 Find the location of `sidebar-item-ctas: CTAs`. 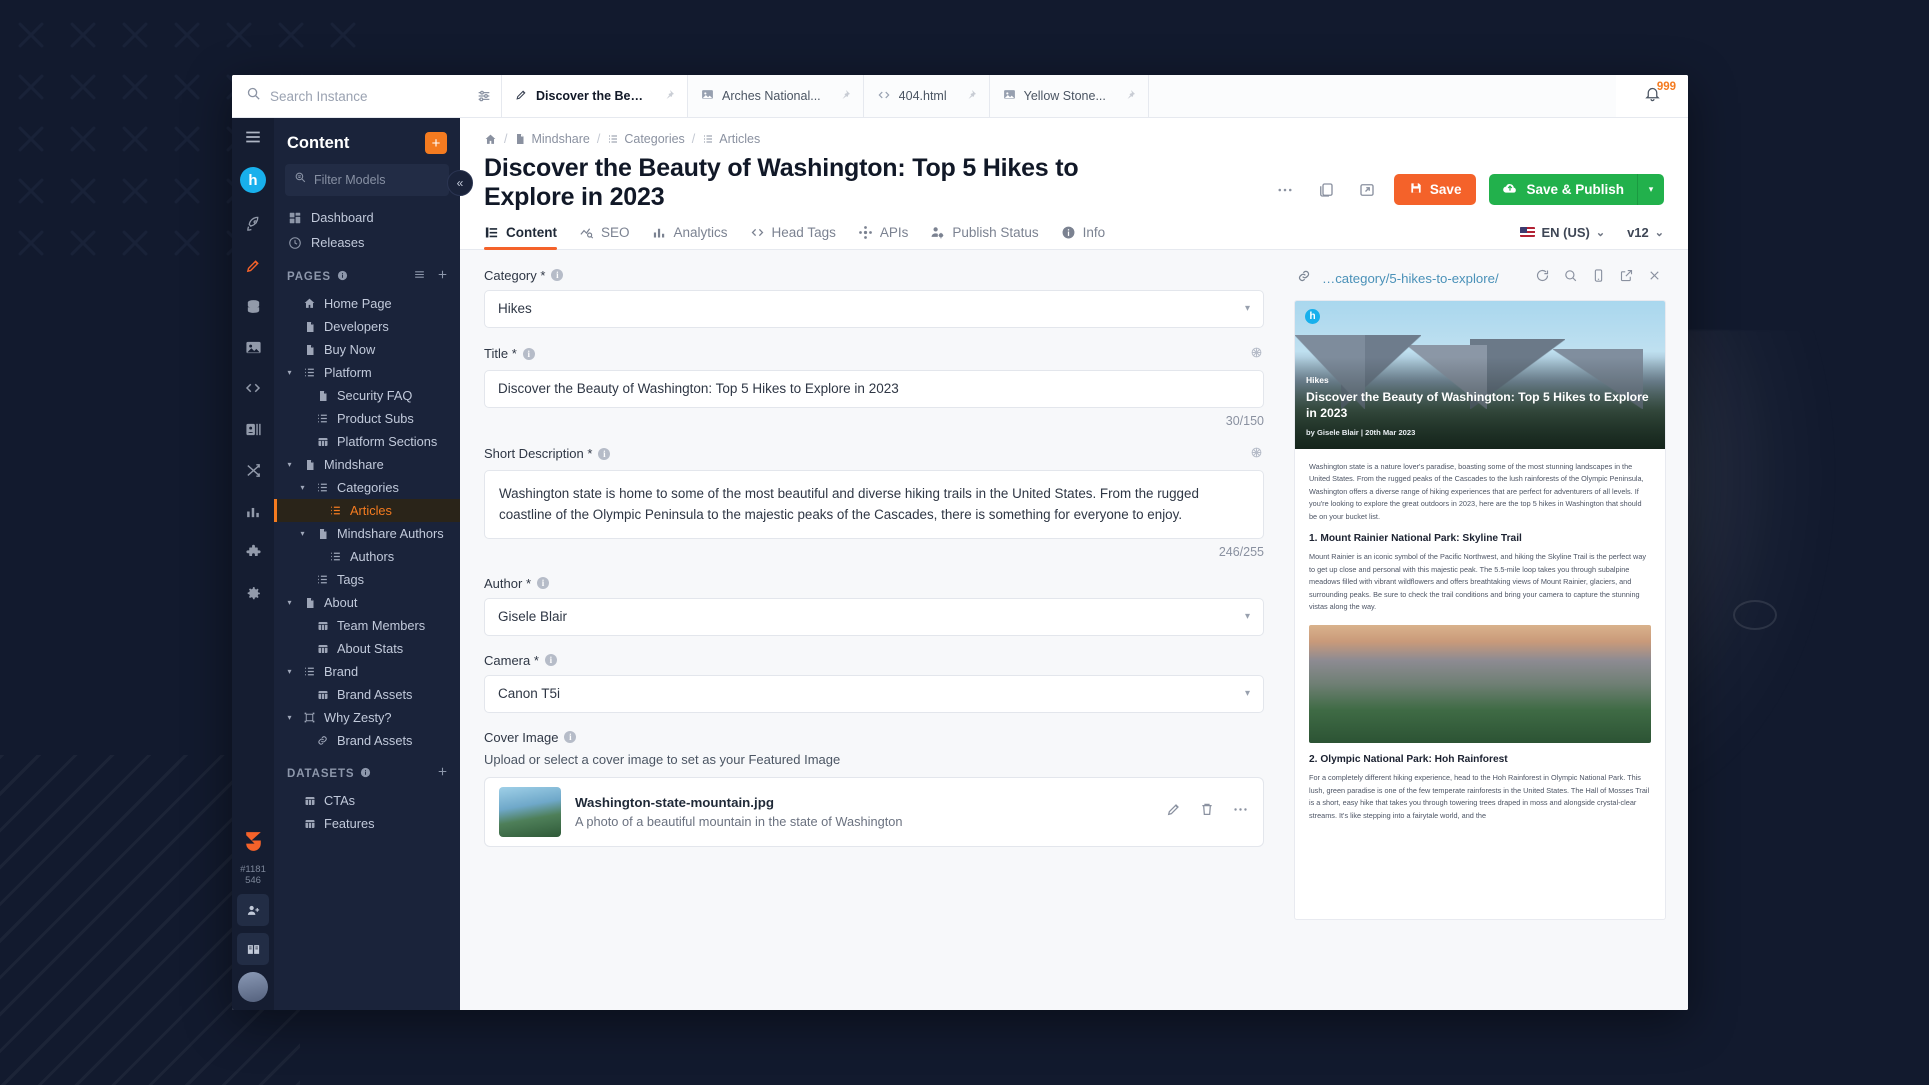

sidebar-item-ctas: CTAs is located at coordinates (367, 800).